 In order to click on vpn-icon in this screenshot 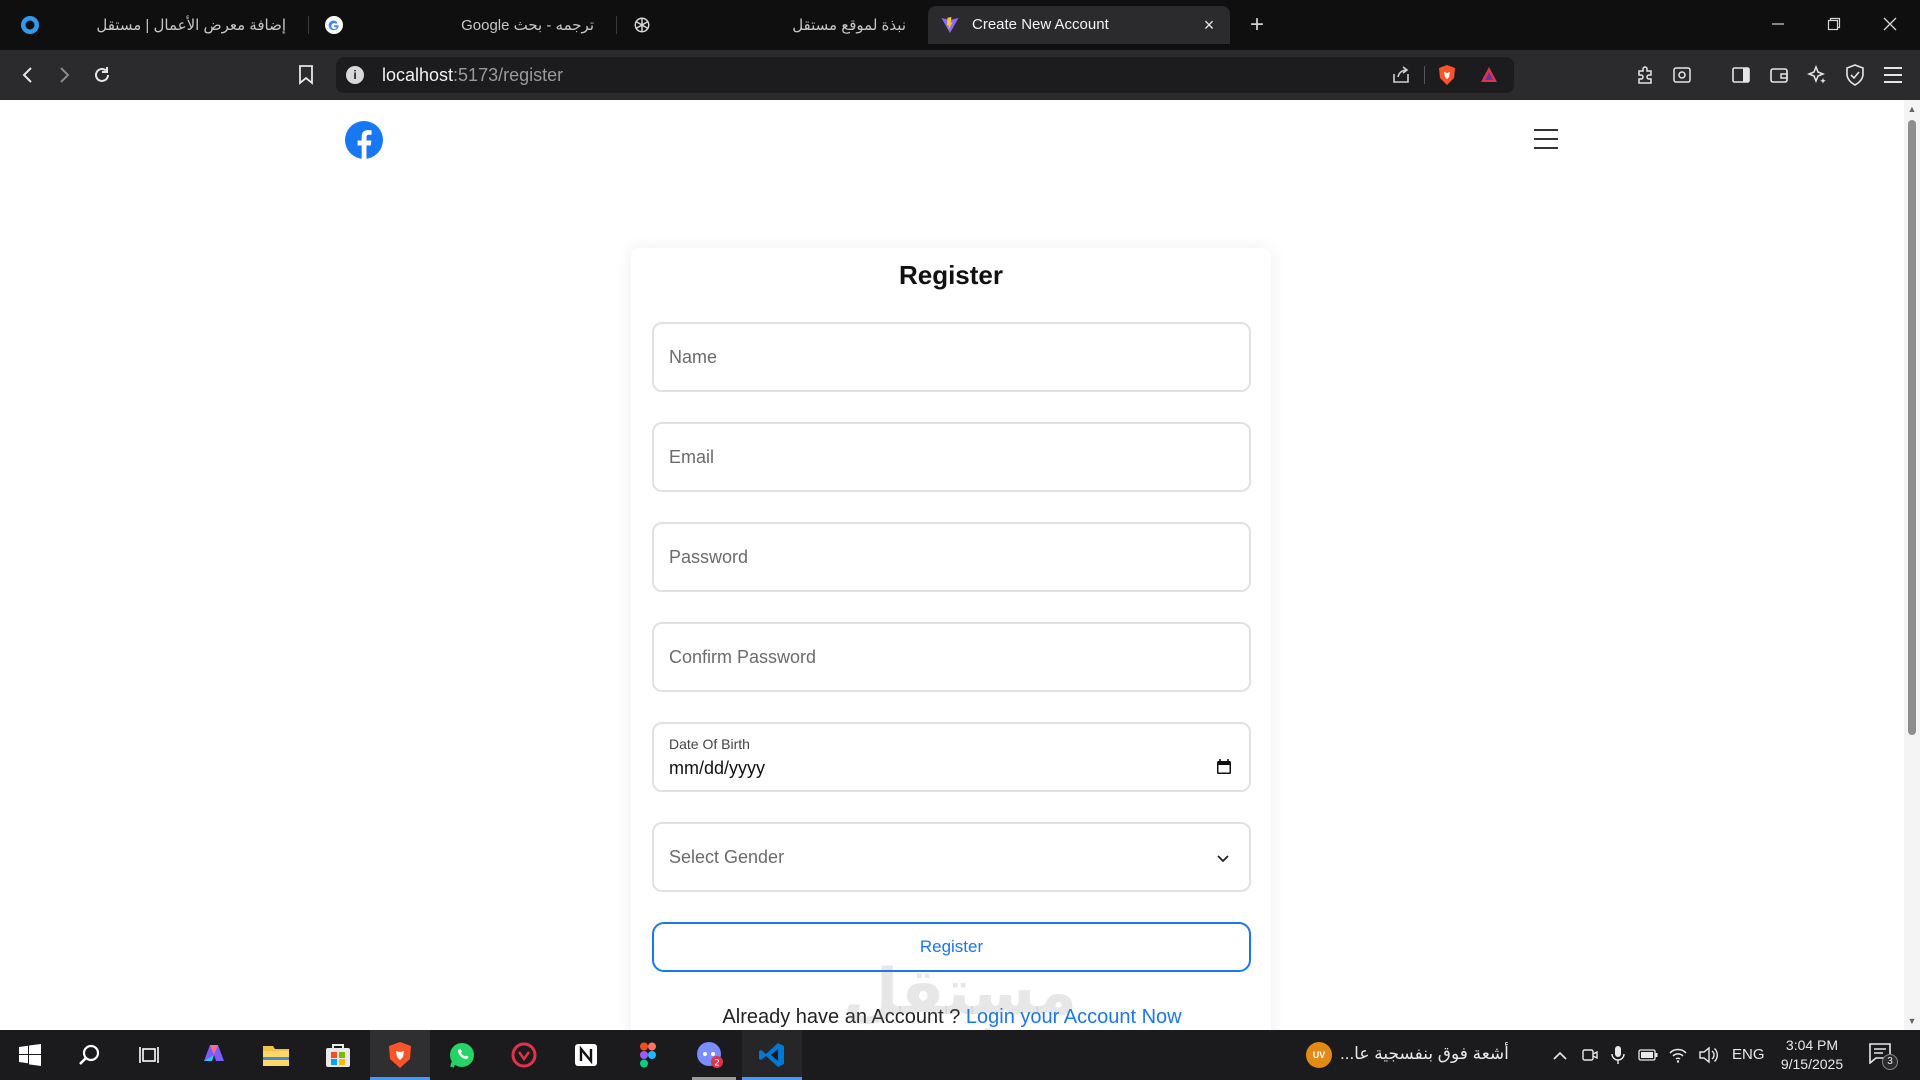, I will do `click(1855, 75)`.